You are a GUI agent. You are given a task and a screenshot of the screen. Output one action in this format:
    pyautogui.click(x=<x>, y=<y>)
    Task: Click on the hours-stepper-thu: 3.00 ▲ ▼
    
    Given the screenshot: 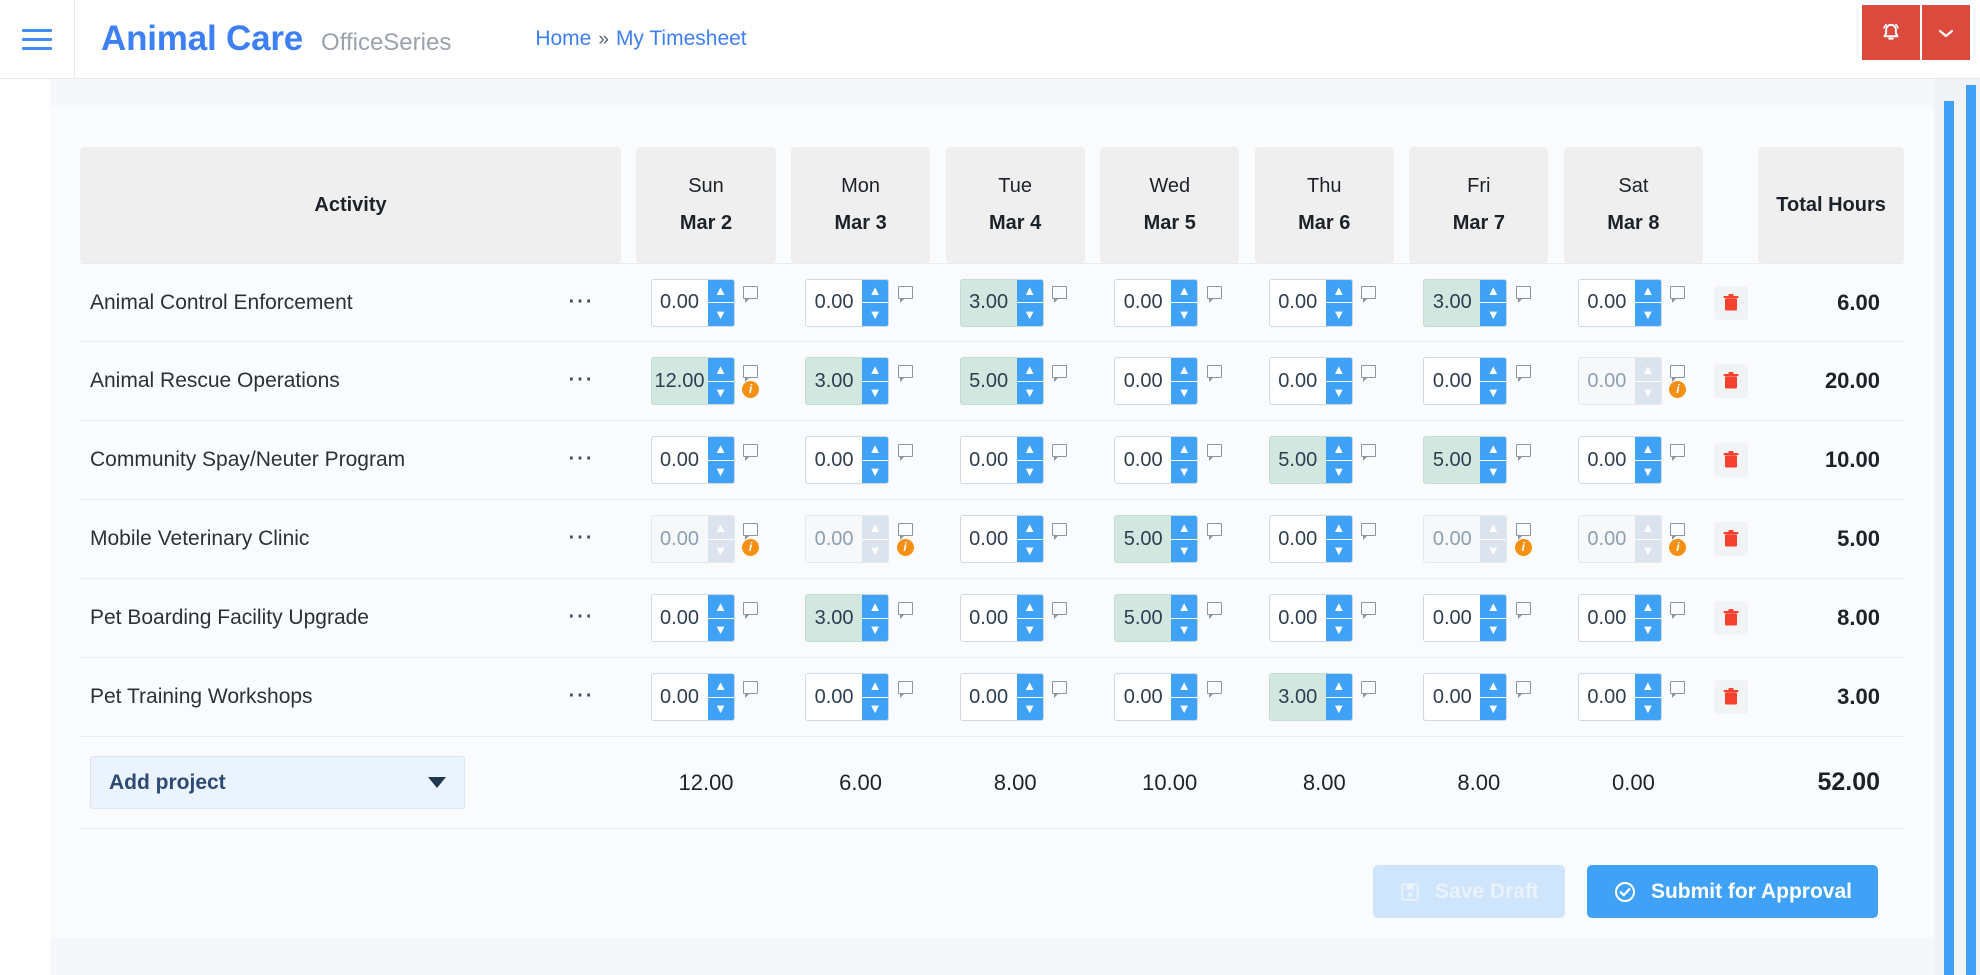 What is the action you would take?
    pyautogui.click(x=1310, y=697)
    